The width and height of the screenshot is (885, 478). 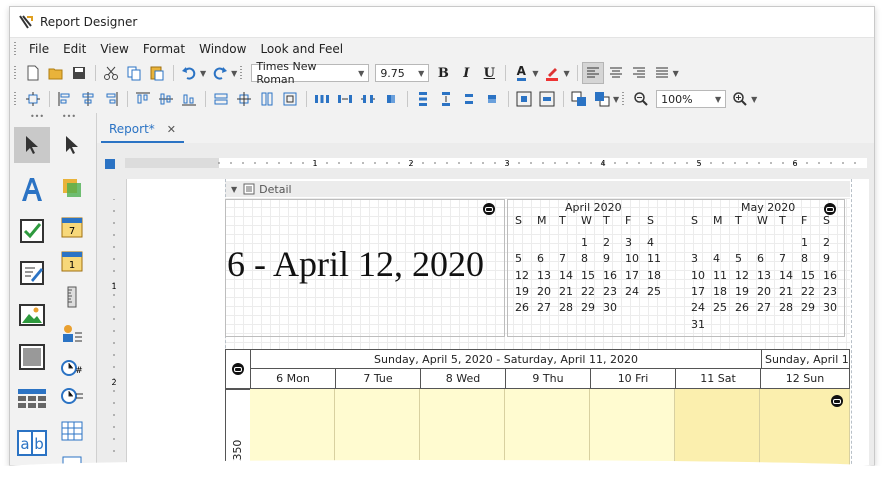 What do you see at coordinates (79, 73) in the screenshot?
I see `save-button` at bounding box center [79, 73].